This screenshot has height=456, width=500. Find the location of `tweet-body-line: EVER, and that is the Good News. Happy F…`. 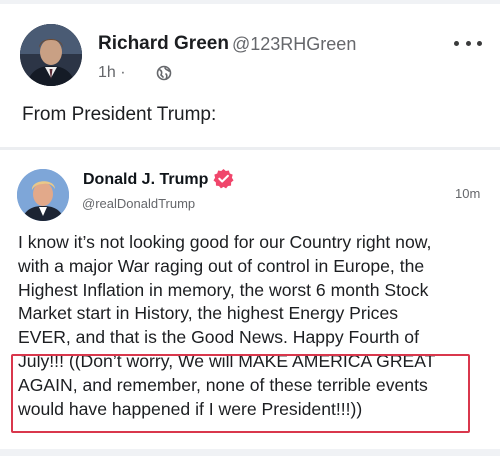

tweet-body-line: EVER, and that is the Good News. Happy F… is located at coordinates (218, 337).